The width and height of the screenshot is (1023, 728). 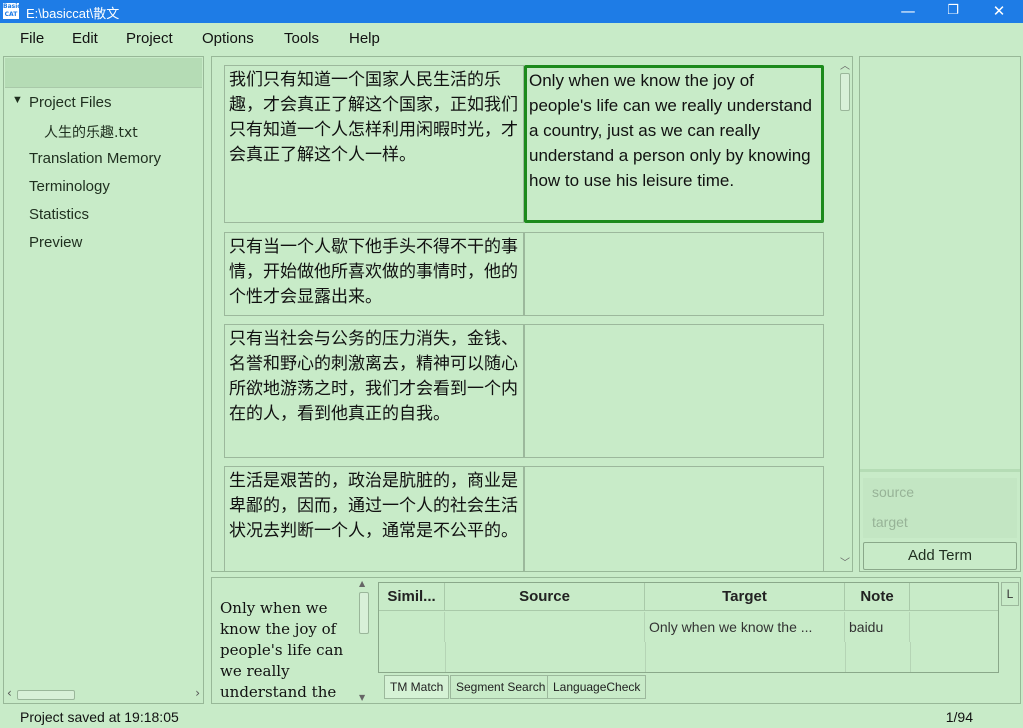 I want to click on add-term-button: Add Term, so click(x=940, y=556).